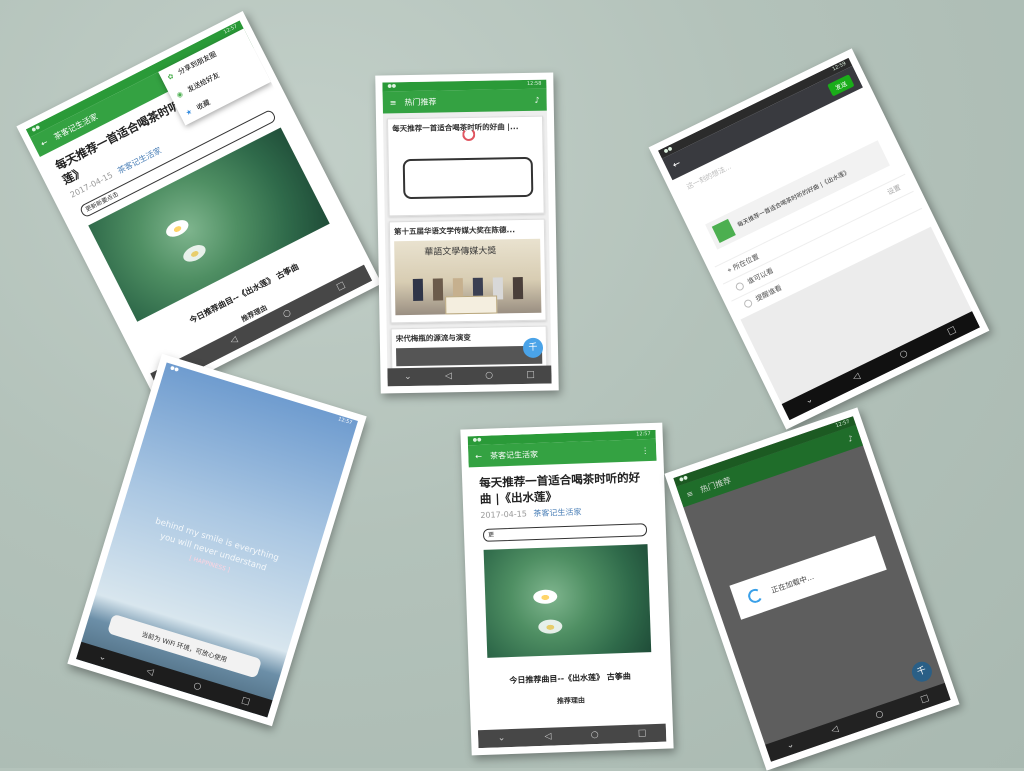 This screenshot has width=1024, height=771. I want to click on lotus-image, so click(567, 601).